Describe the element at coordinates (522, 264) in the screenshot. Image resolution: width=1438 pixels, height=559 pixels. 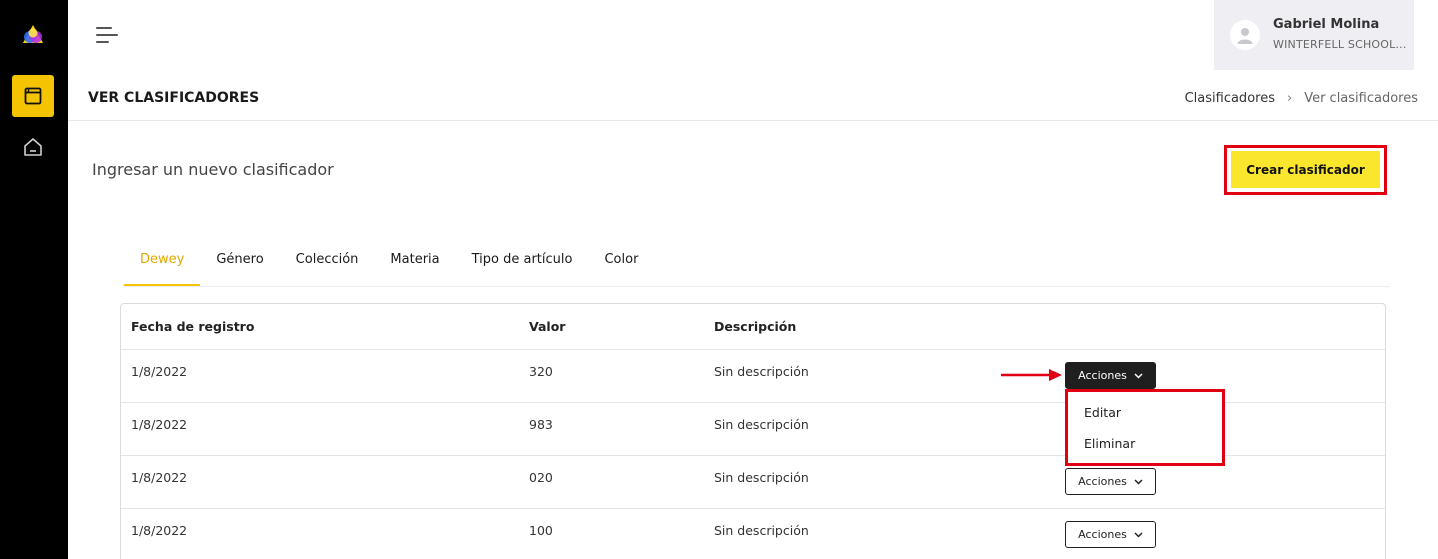
I see `tab-tipo-articulo: Tipo de artículo` at that location.